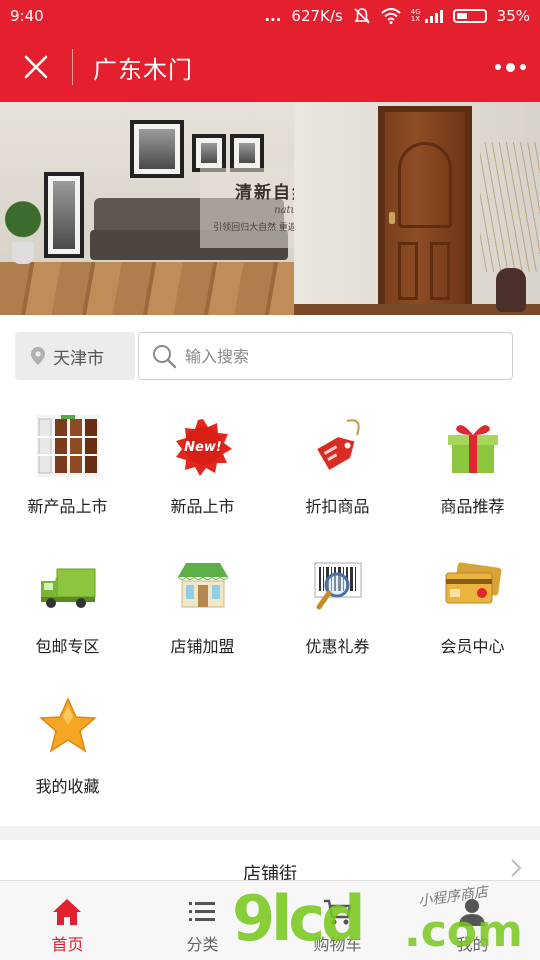 The height and width of the screenshot is (960, 540). I want to click on user-icon, so click(472, 912).